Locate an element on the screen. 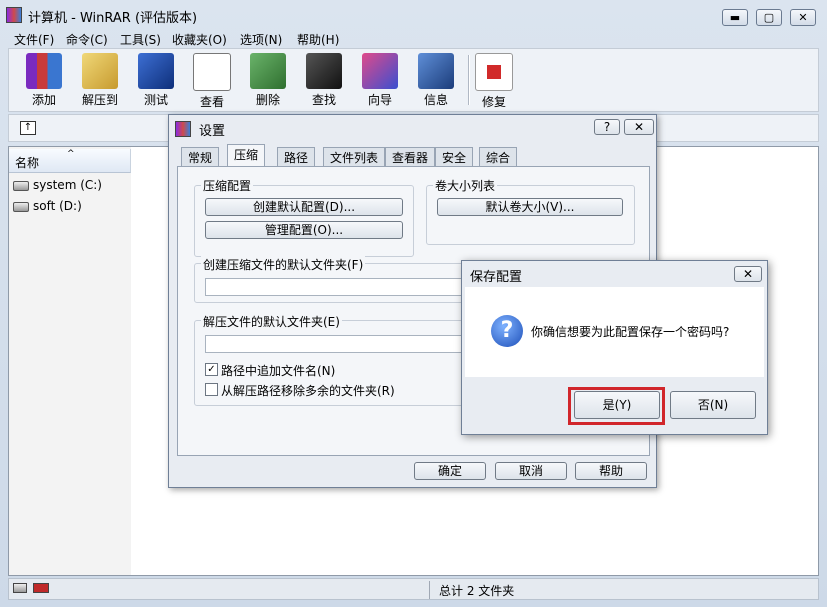 This screenshot has width=827, height=607. winrar-app-icon is located at coordinates (14, 15).